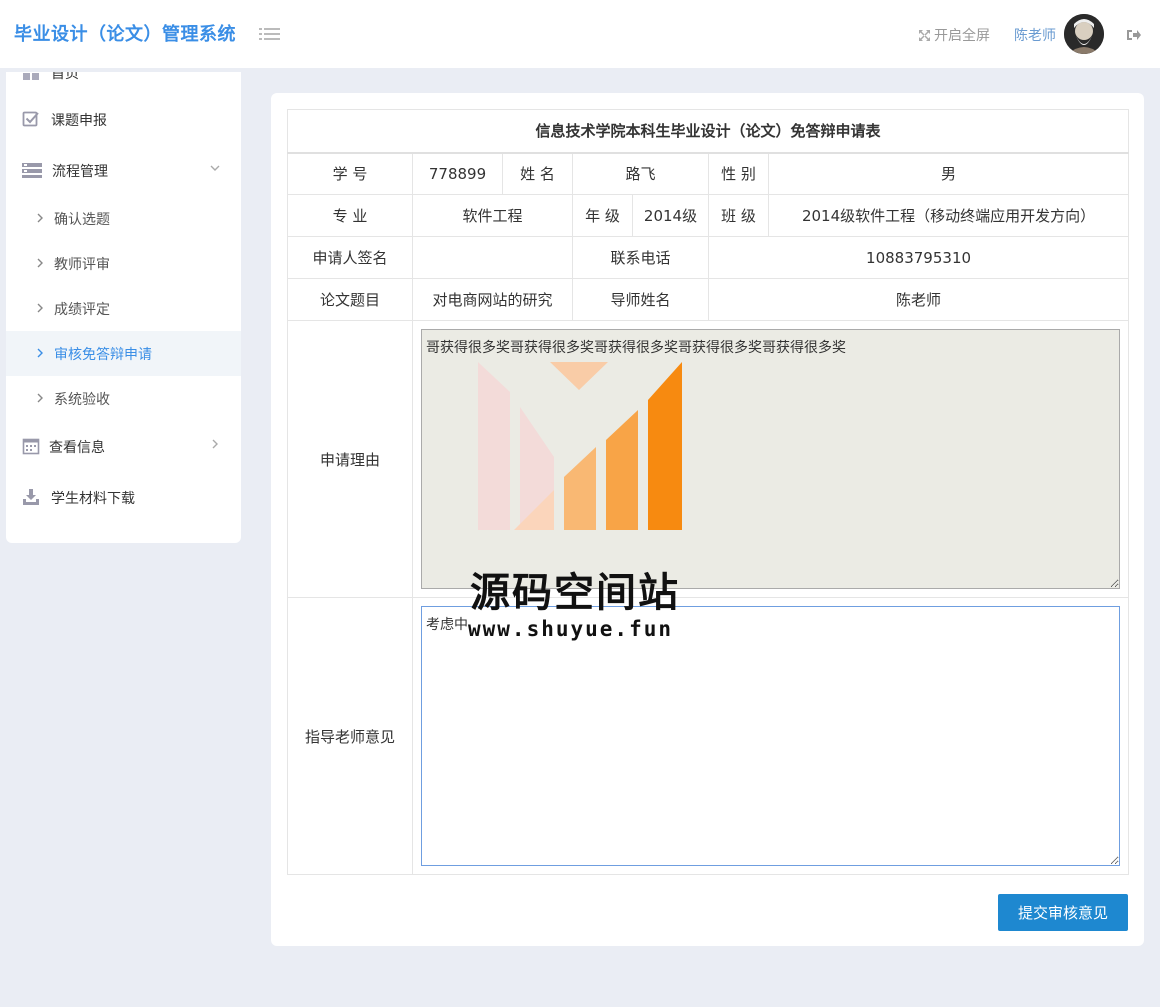 This screenshot has width=1160, height=1007. Describe the element at coordinates (350, 215) in the screenshot. I see `major-label: 专 业` at that location.